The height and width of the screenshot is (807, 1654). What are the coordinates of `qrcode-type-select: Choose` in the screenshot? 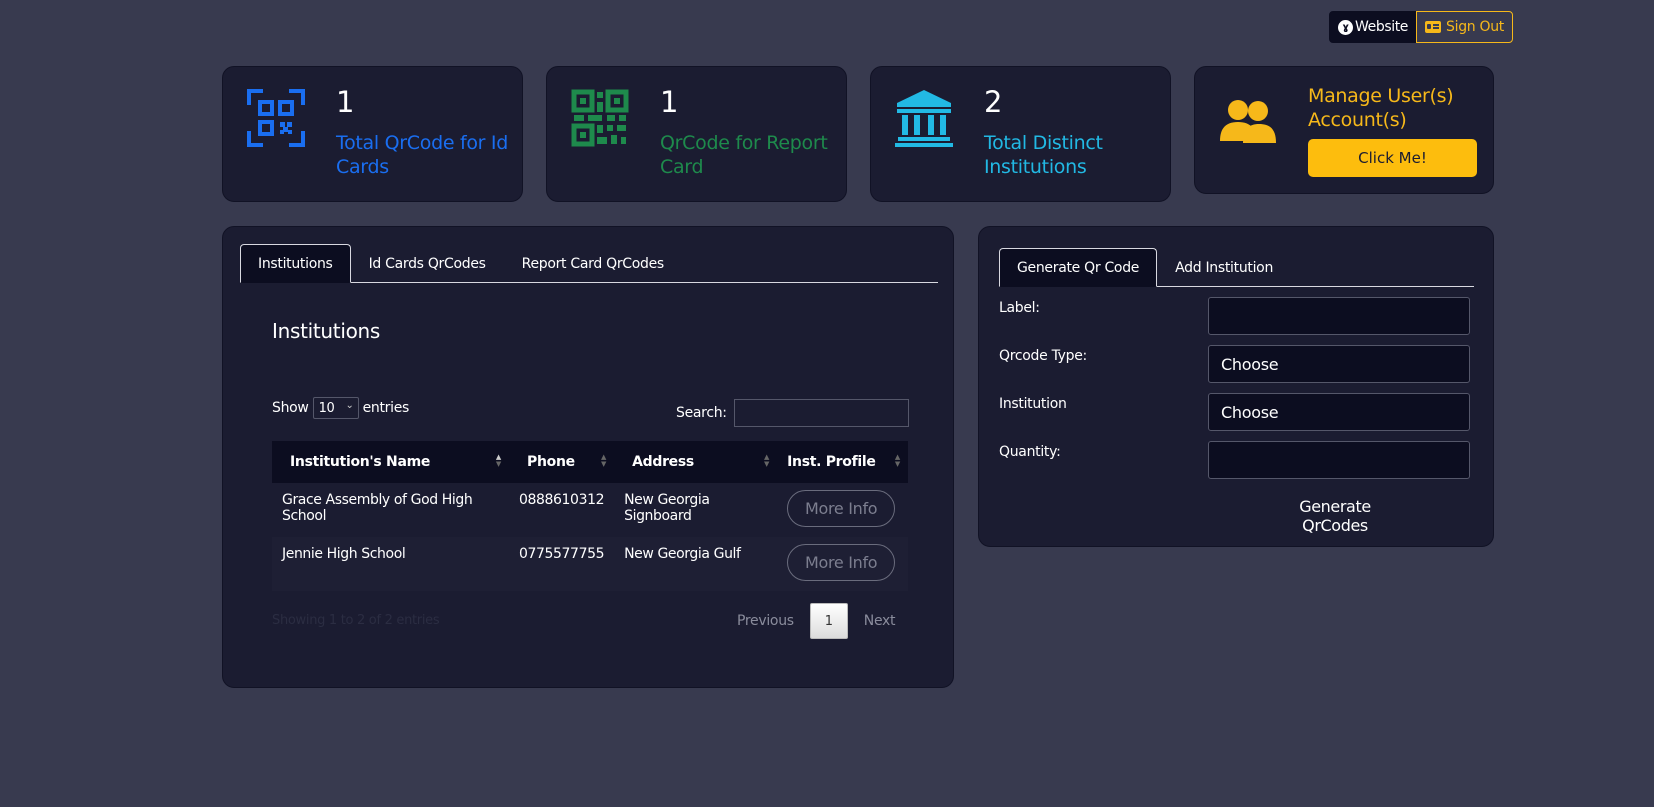 It's located at (1339, 364).